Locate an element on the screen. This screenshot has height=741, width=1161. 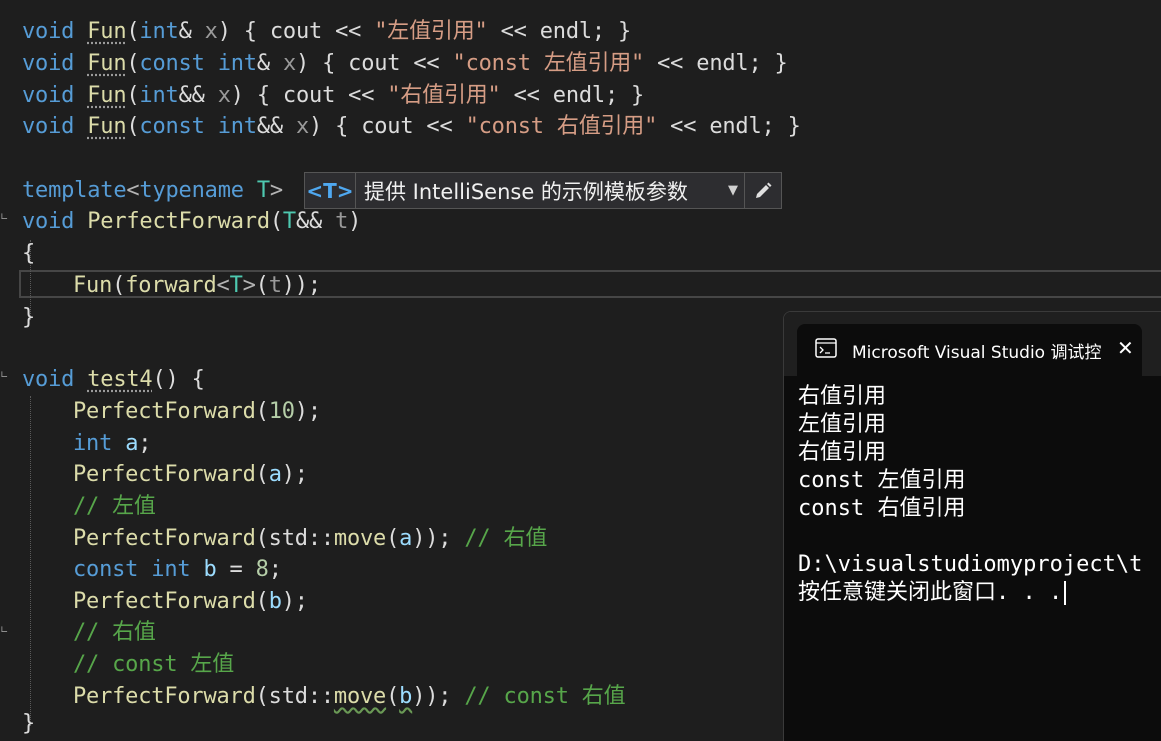
comment: // 右值 is located at coordinates (506, 538).